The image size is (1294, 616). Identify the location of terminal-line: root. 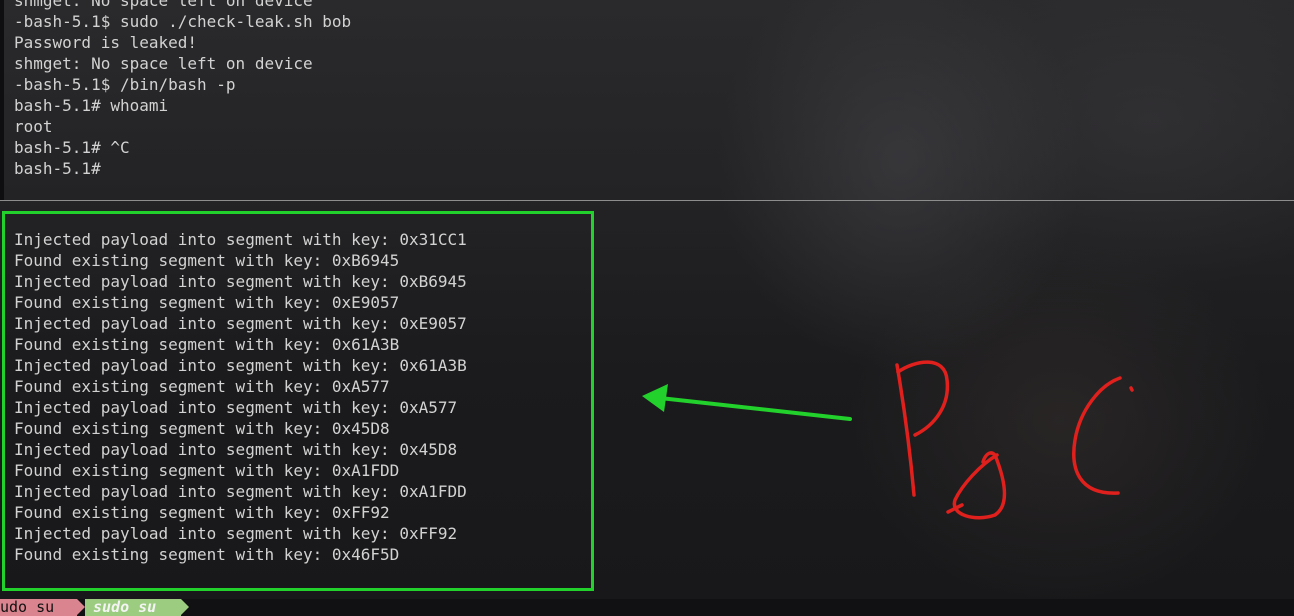
(33, 126).